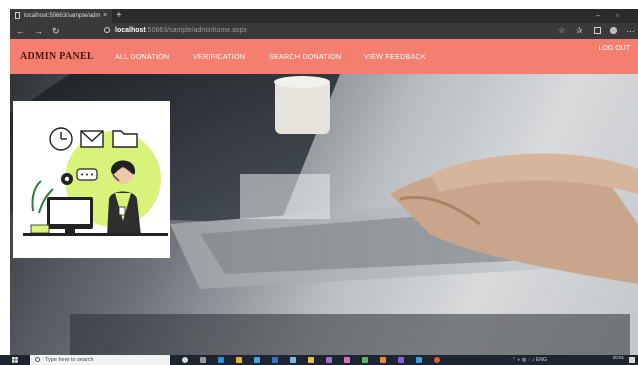  What do you see at coordinates (219, 56) in the screenshot?
I see `nav-verification: VERIFICATION` at bounding box center [219, 56].